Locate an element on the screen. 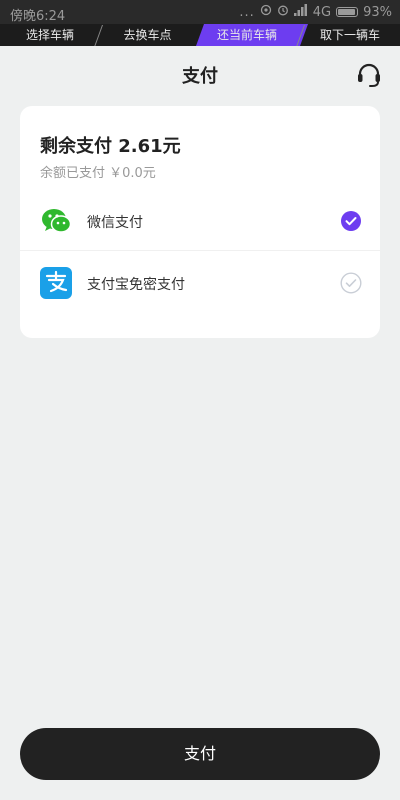  wechat-icon is located at coordinates (56, 221).